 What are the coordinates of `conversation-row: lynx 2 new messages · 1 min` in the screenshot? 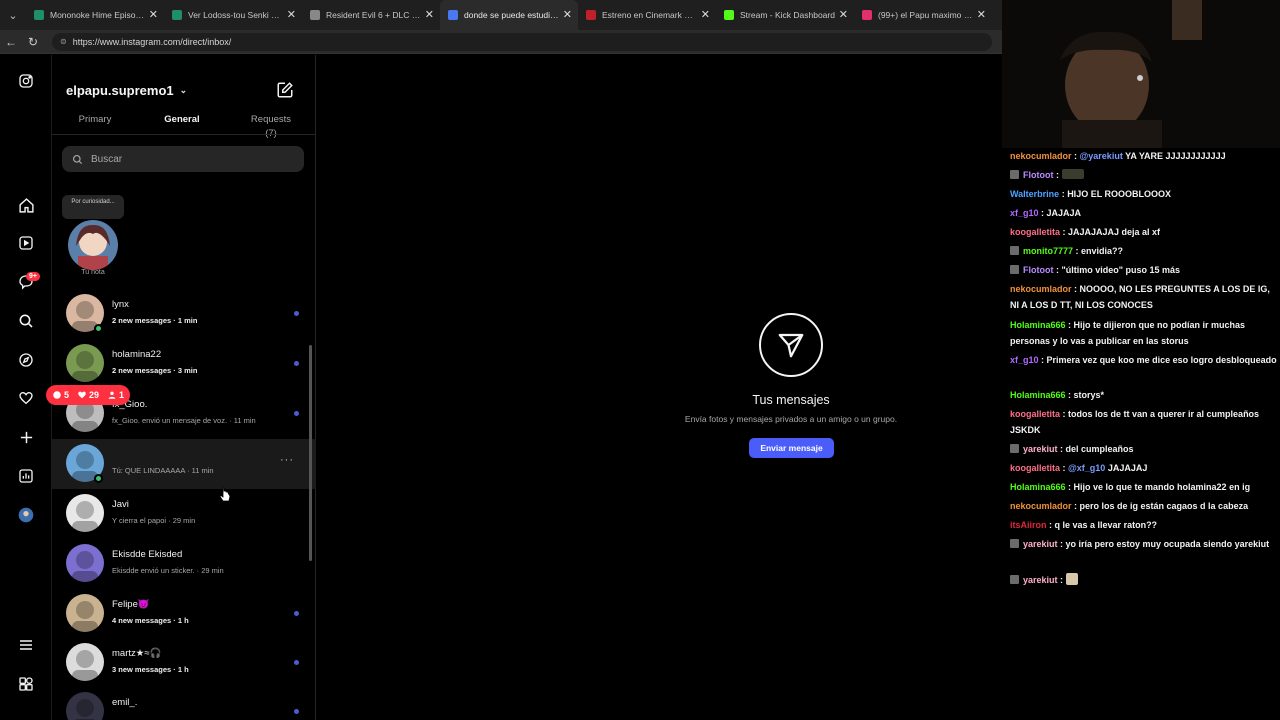 It's located at (184, 314).